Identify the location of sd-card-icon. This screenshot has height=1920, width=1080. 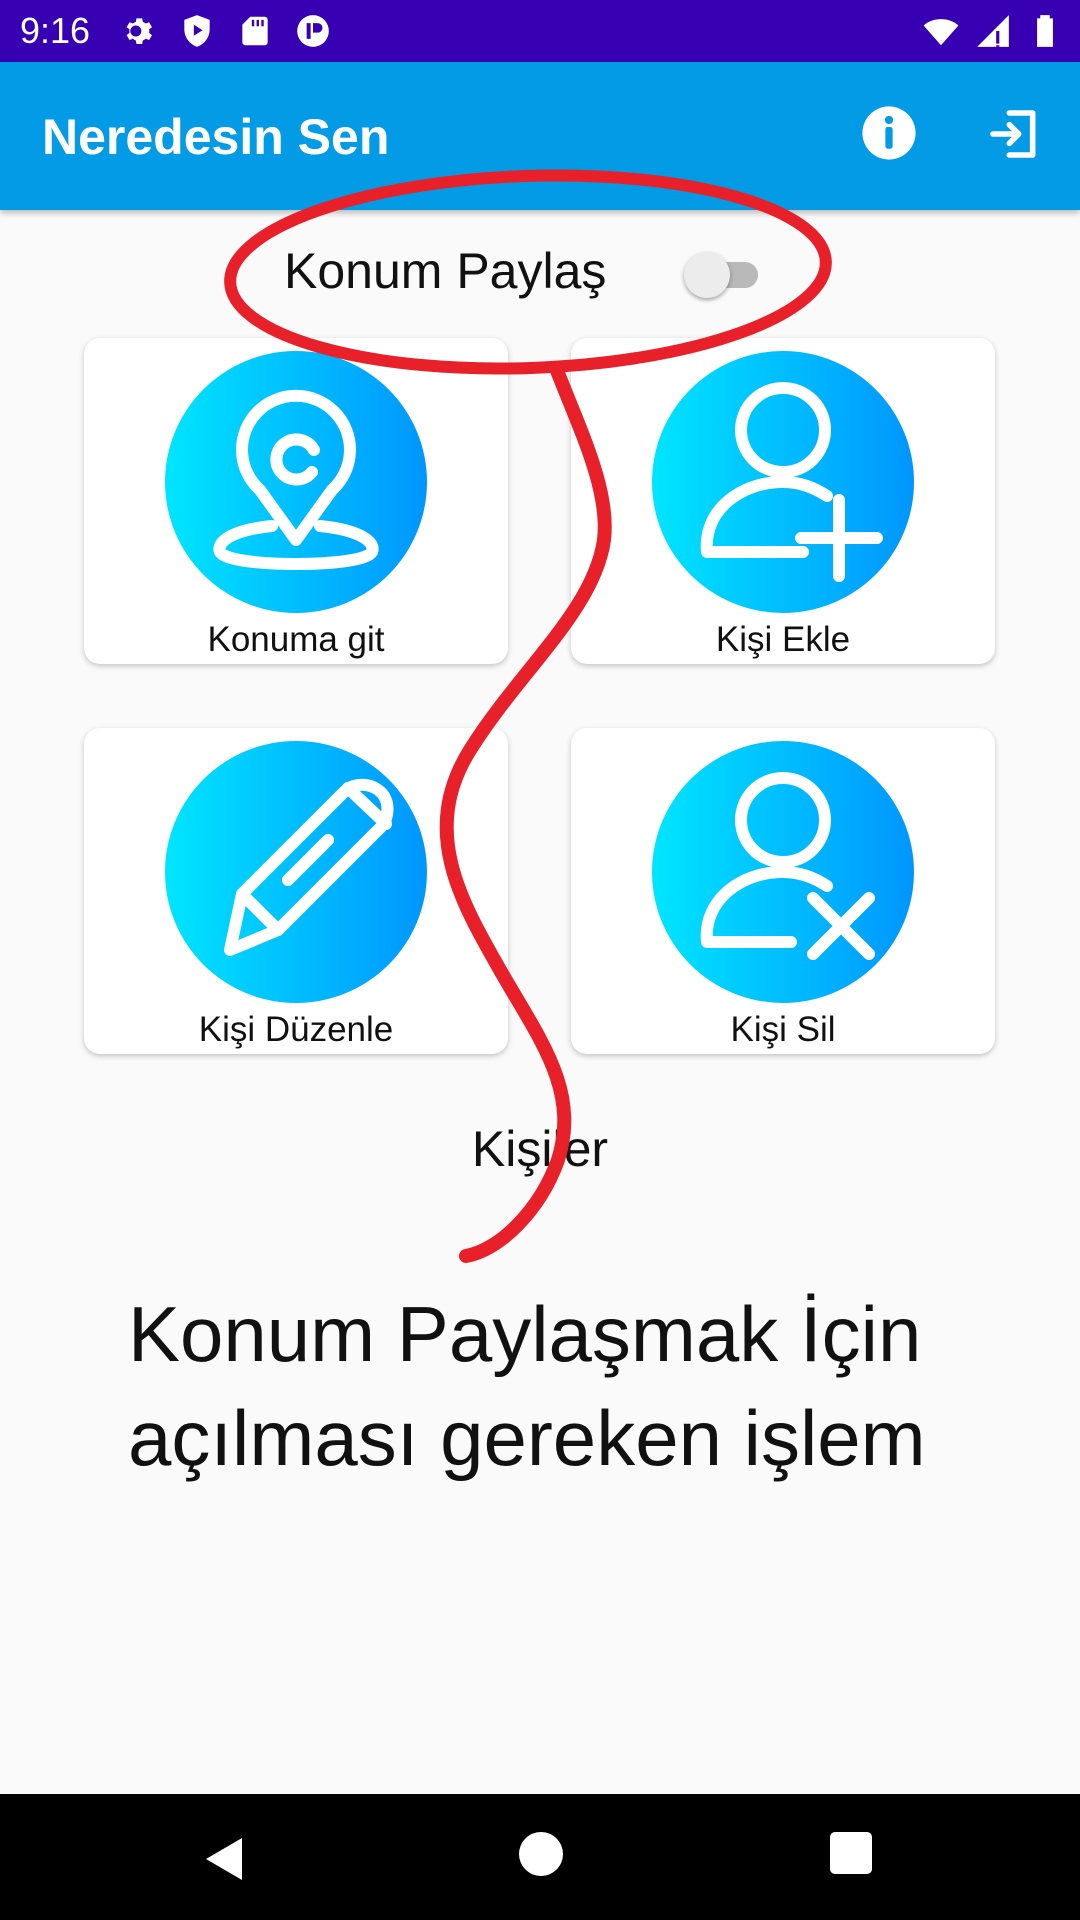
(255, 31).